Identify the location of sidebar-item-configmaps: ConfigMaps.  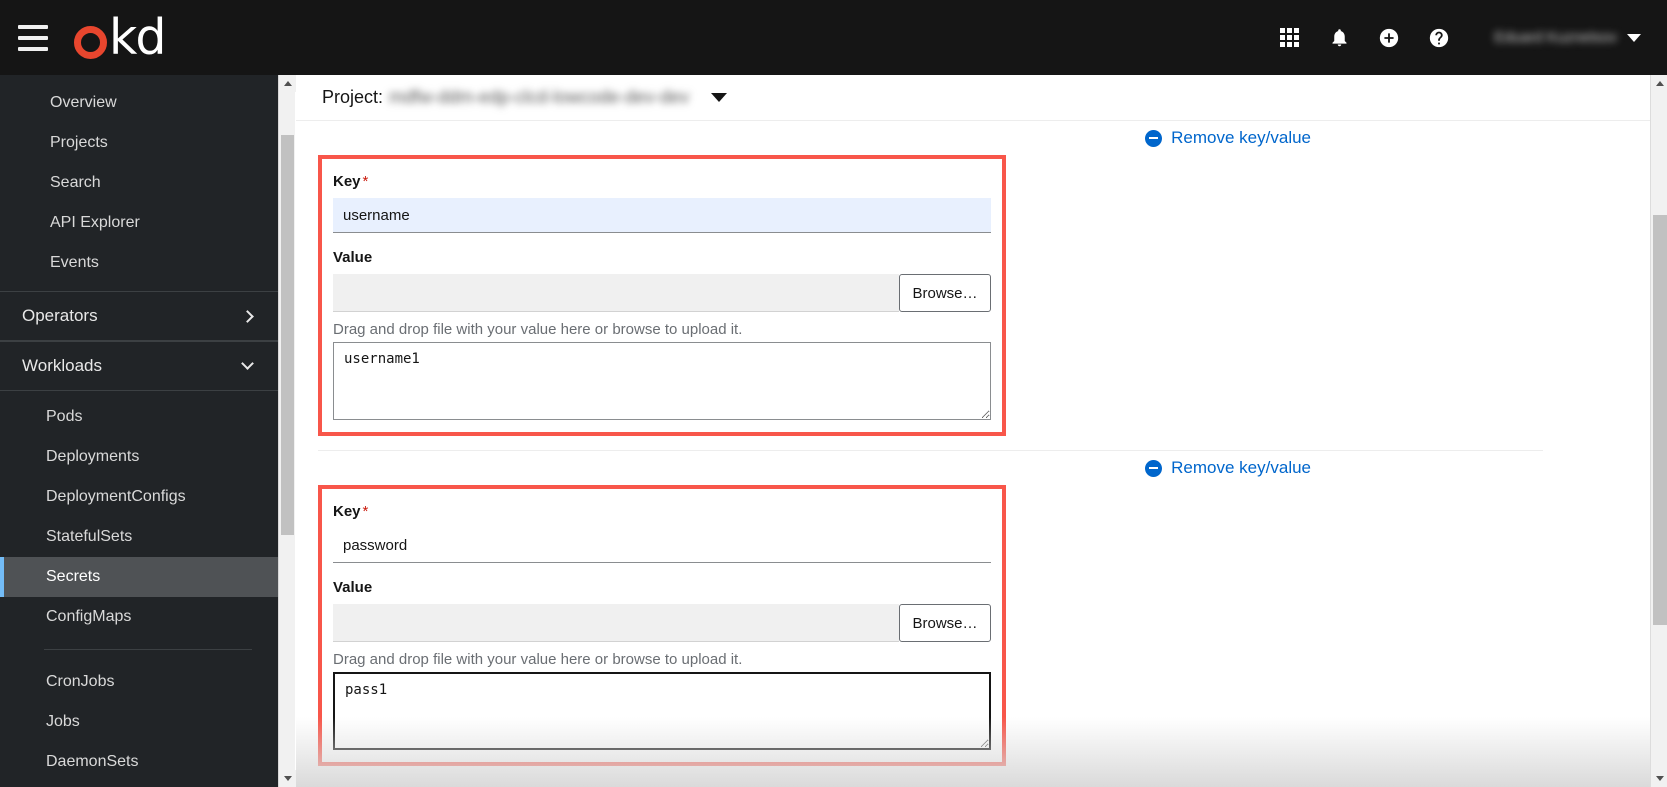
(139, 617).